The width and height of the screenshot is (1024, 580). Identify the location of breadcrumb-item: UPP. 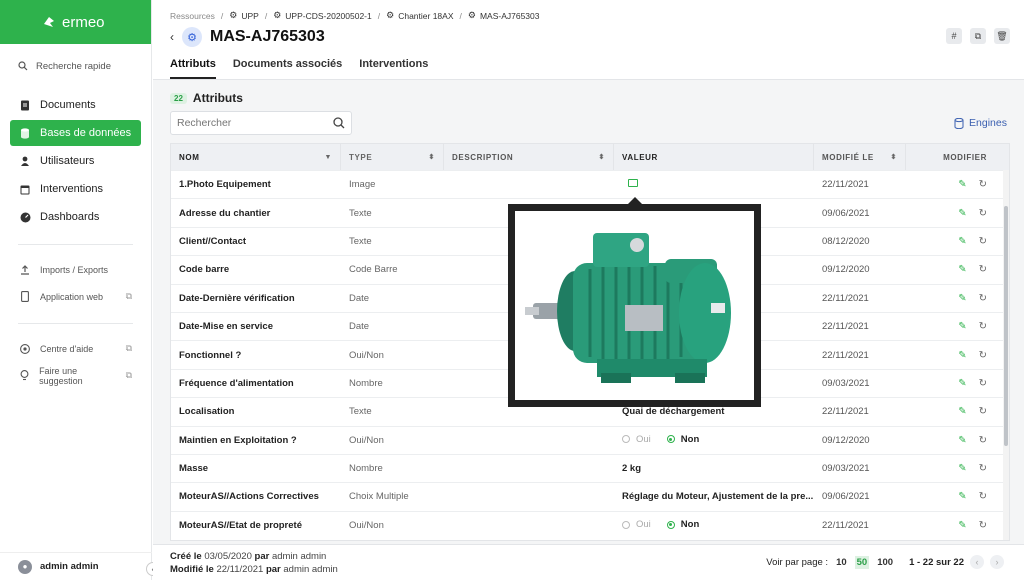
(249, 16).